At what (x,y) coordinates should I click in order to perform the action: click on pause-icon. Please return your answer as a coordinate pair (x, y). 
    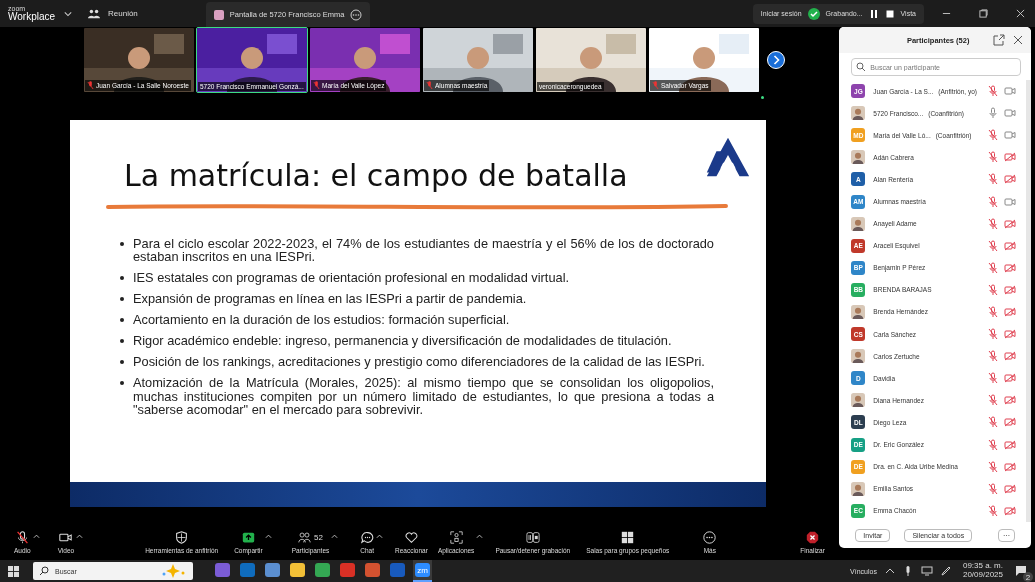
    Looking at the image, I should click on (873, 13).